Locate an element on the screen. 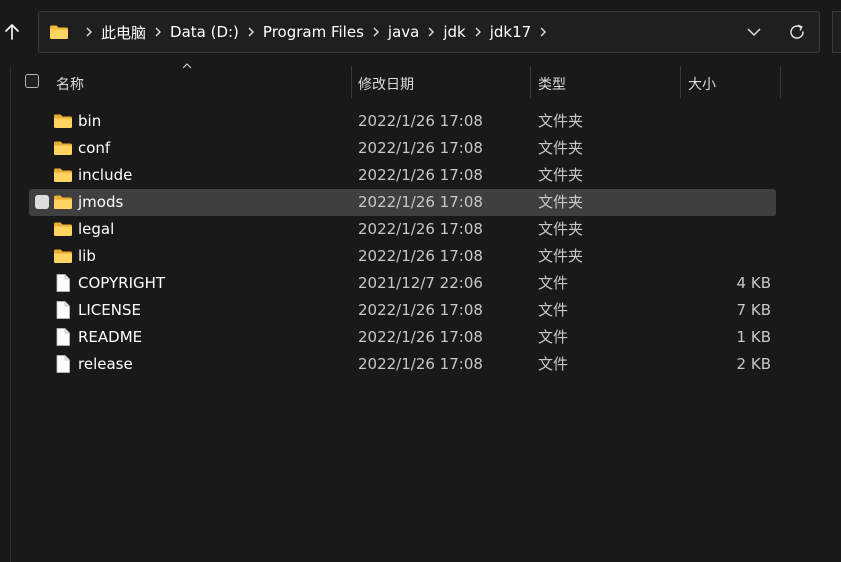 The width and height of the screenshot is (841, 562). file-name: COPYRIGHT is located at coordinates (122, 283).